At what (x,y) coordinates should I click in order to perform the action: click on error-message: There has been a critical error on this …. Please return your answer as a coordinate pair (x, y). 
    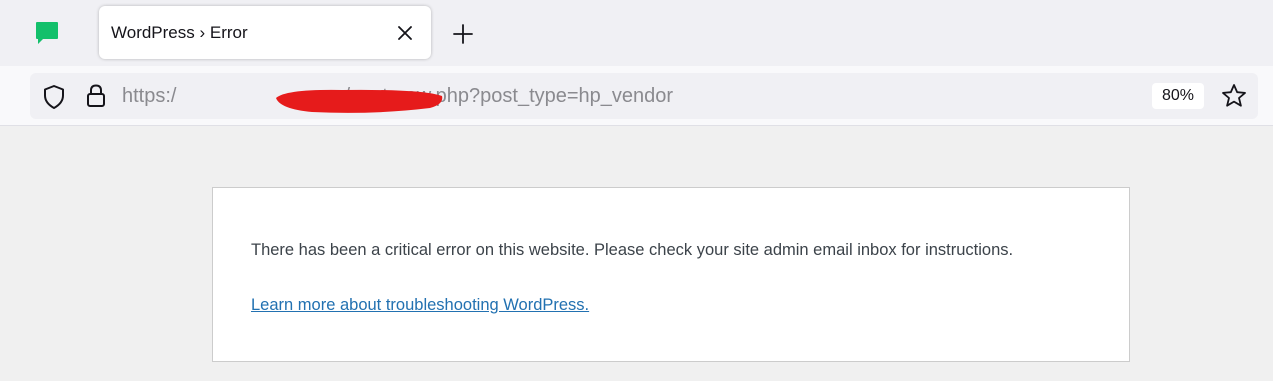
    Looking at the image, I should click on (632, 250).